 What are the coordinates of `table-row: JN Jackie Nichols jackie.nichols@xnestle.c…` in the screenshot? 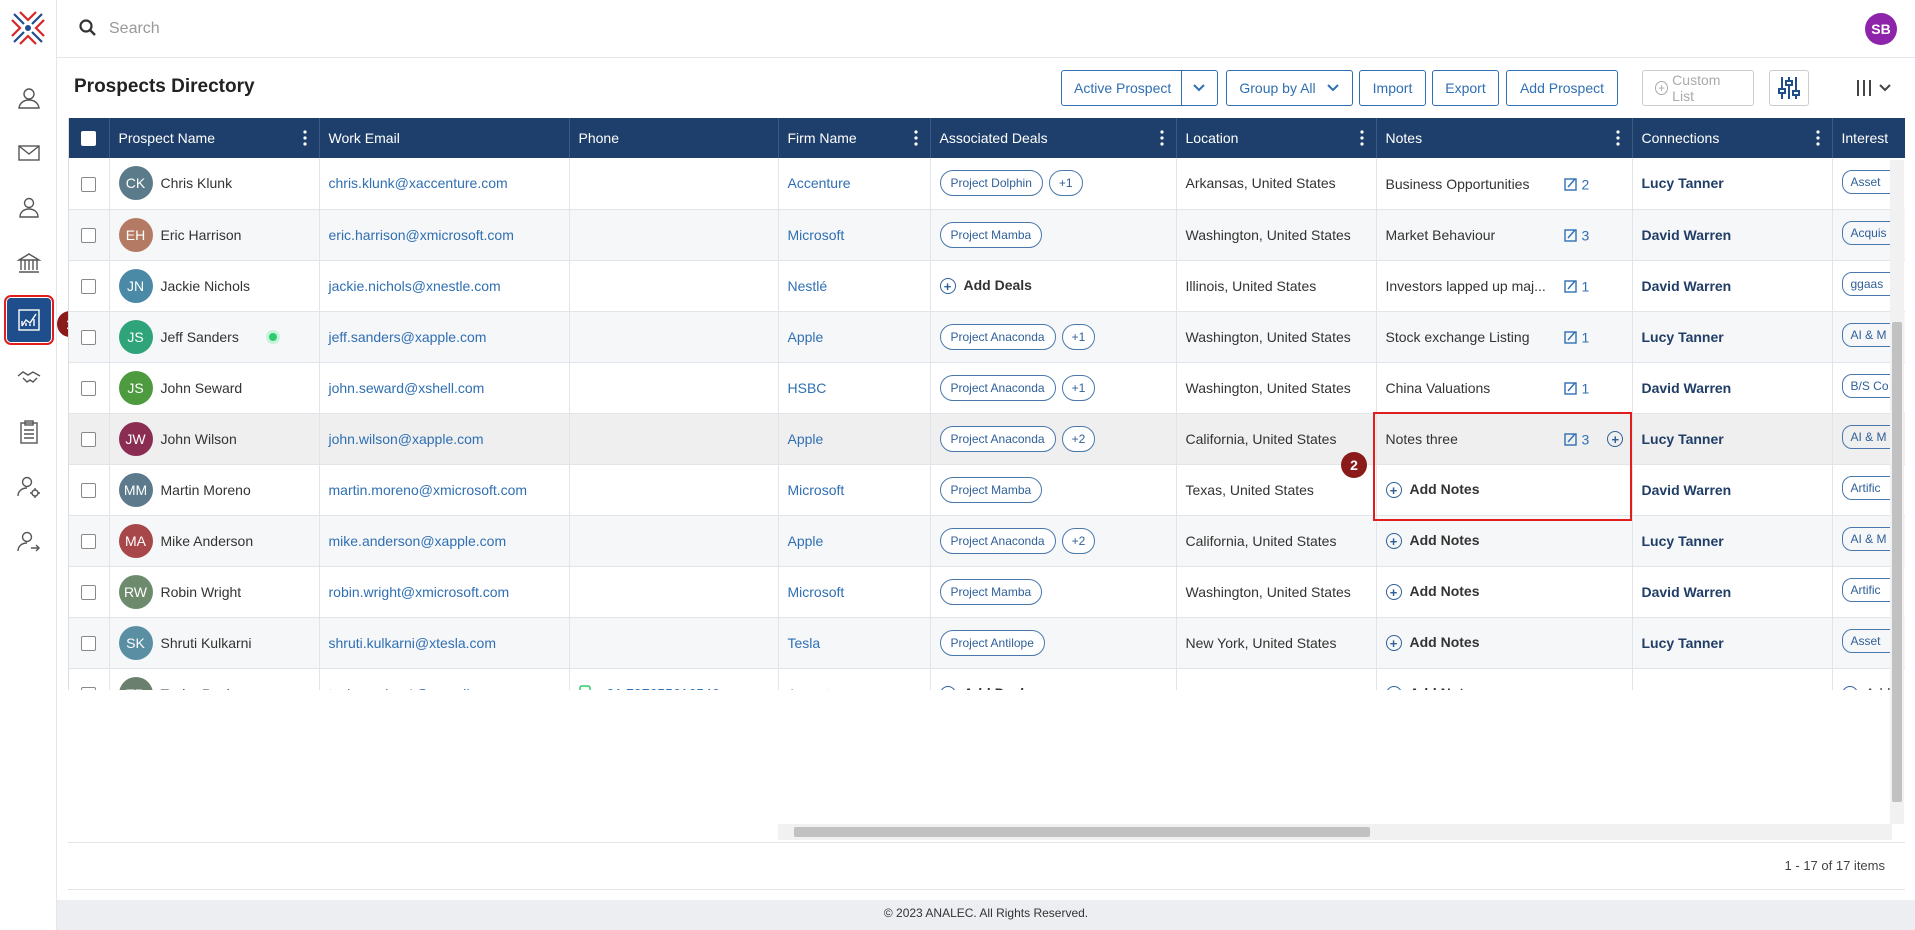 It's located at (987, 286).